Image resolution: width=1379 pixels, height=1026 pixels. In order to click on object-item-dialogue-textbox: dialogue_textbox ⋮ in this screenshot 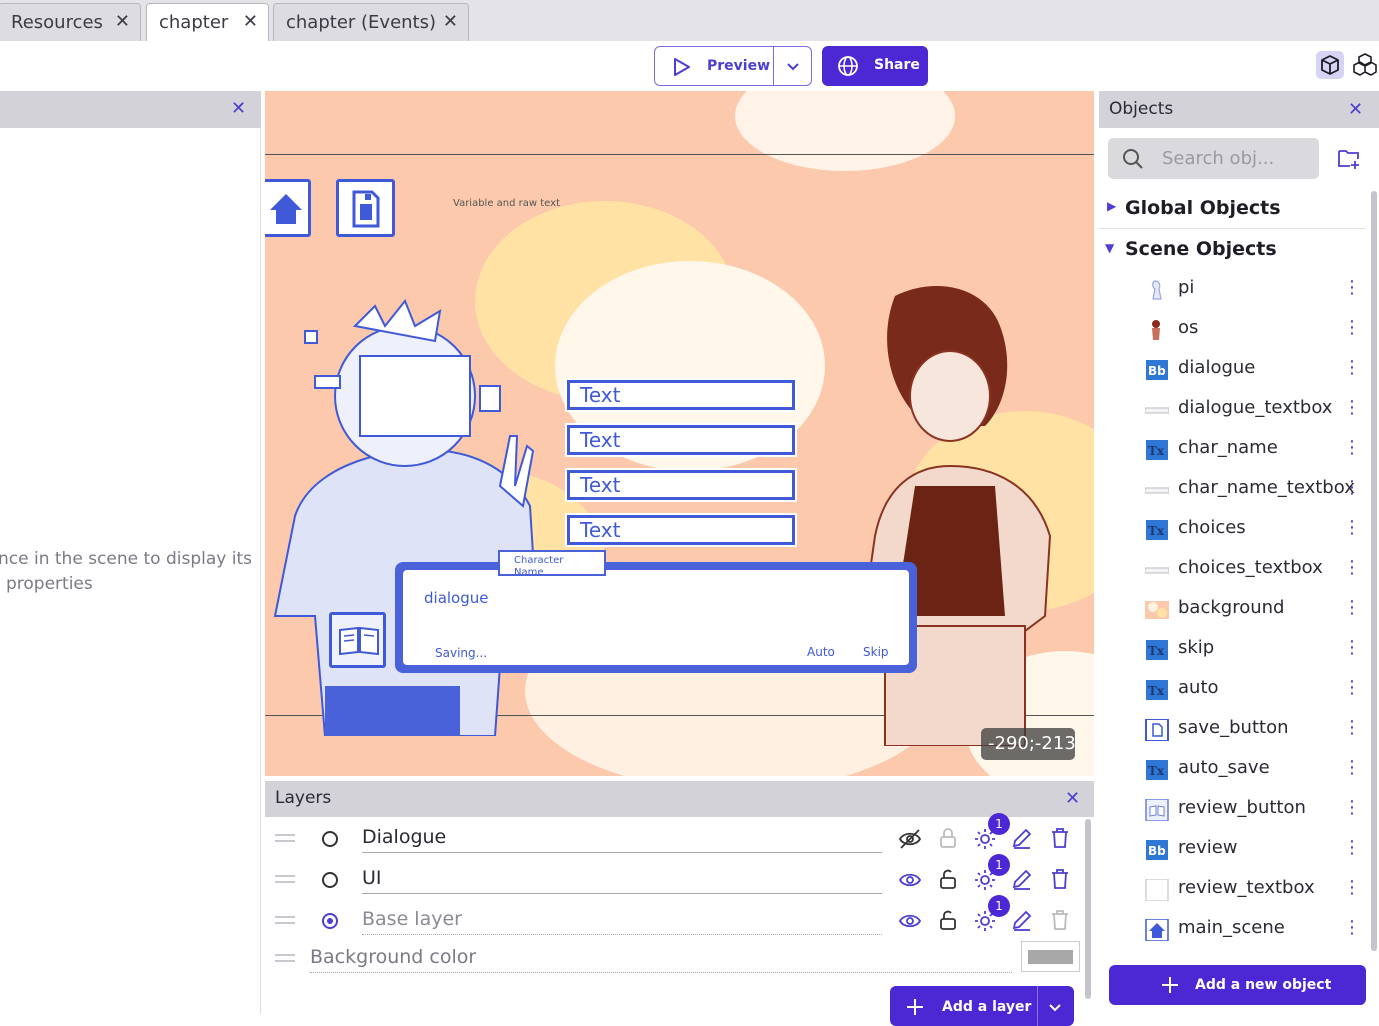, I will do `click(1230, 409)`.